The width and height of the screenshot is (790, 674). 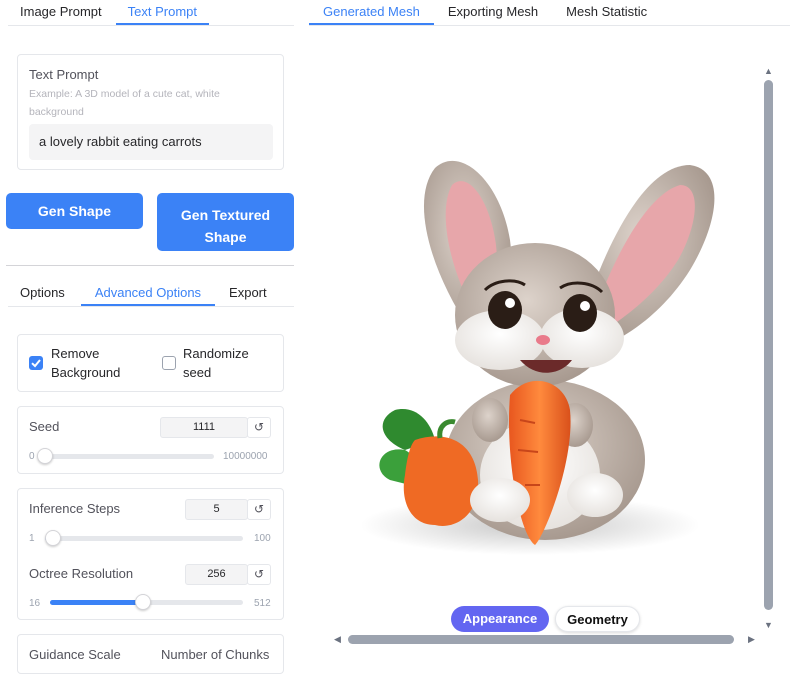 What do you see at coordinates (262, 538) in the screenshot?
I see `inference-steps-max: 100` at bounding box center [262, 538].